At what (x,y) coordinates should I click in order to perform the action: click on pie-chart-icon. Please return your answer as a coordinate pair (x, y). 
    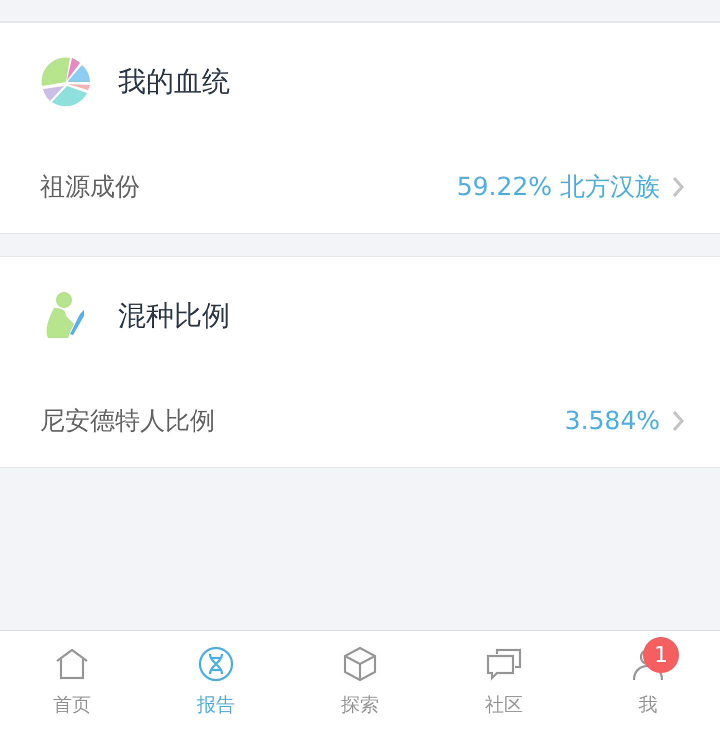
    Looking at the image, I should click on (66, 82).